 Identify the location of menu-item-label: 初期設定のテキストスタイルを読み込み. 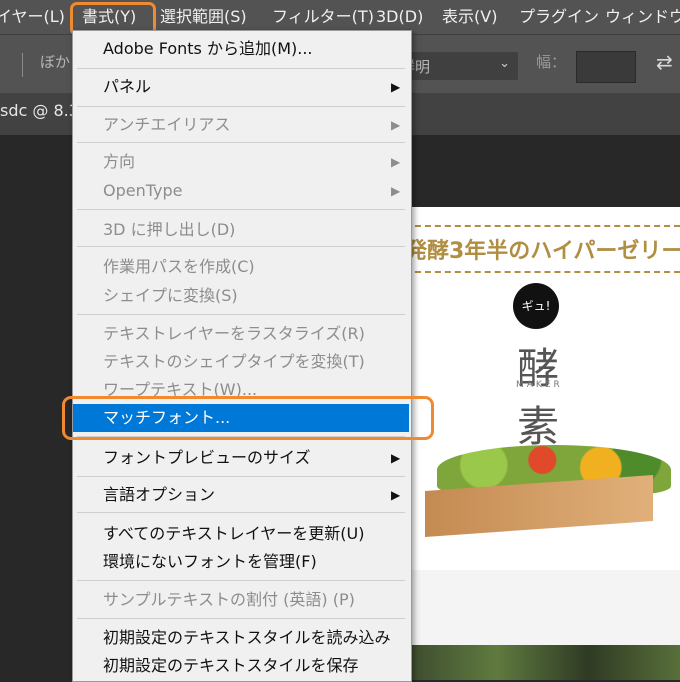
(247, 637).